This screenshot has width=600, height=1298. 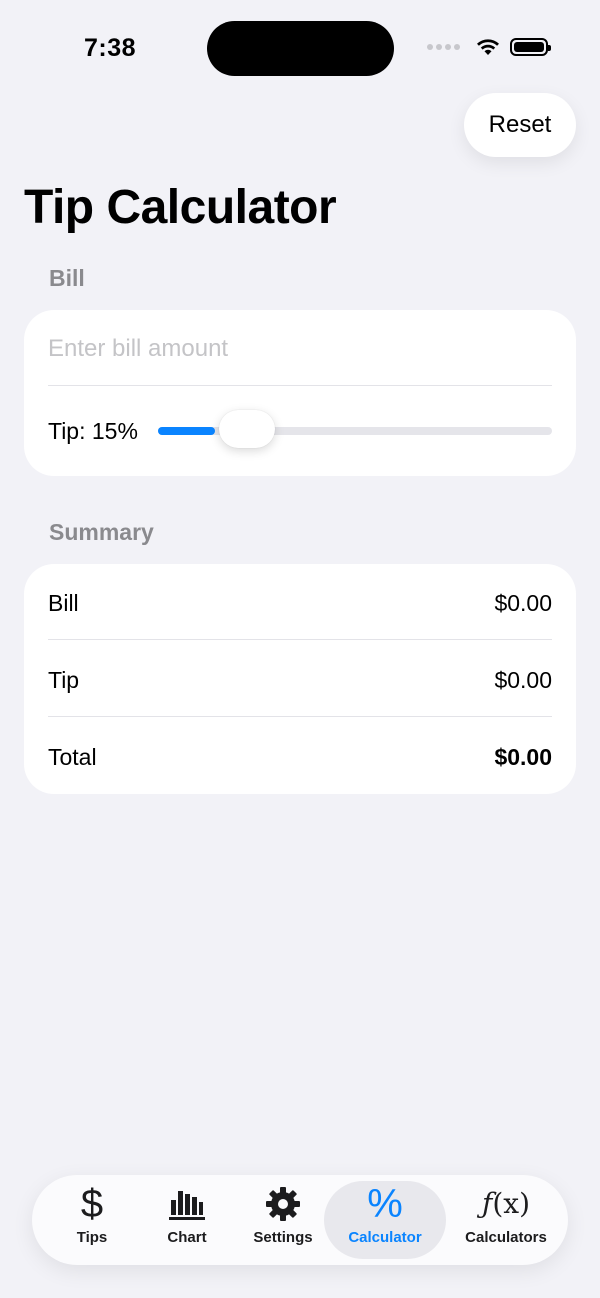 I want to click on dollar-icon: $, so click(x=92, y=1204).